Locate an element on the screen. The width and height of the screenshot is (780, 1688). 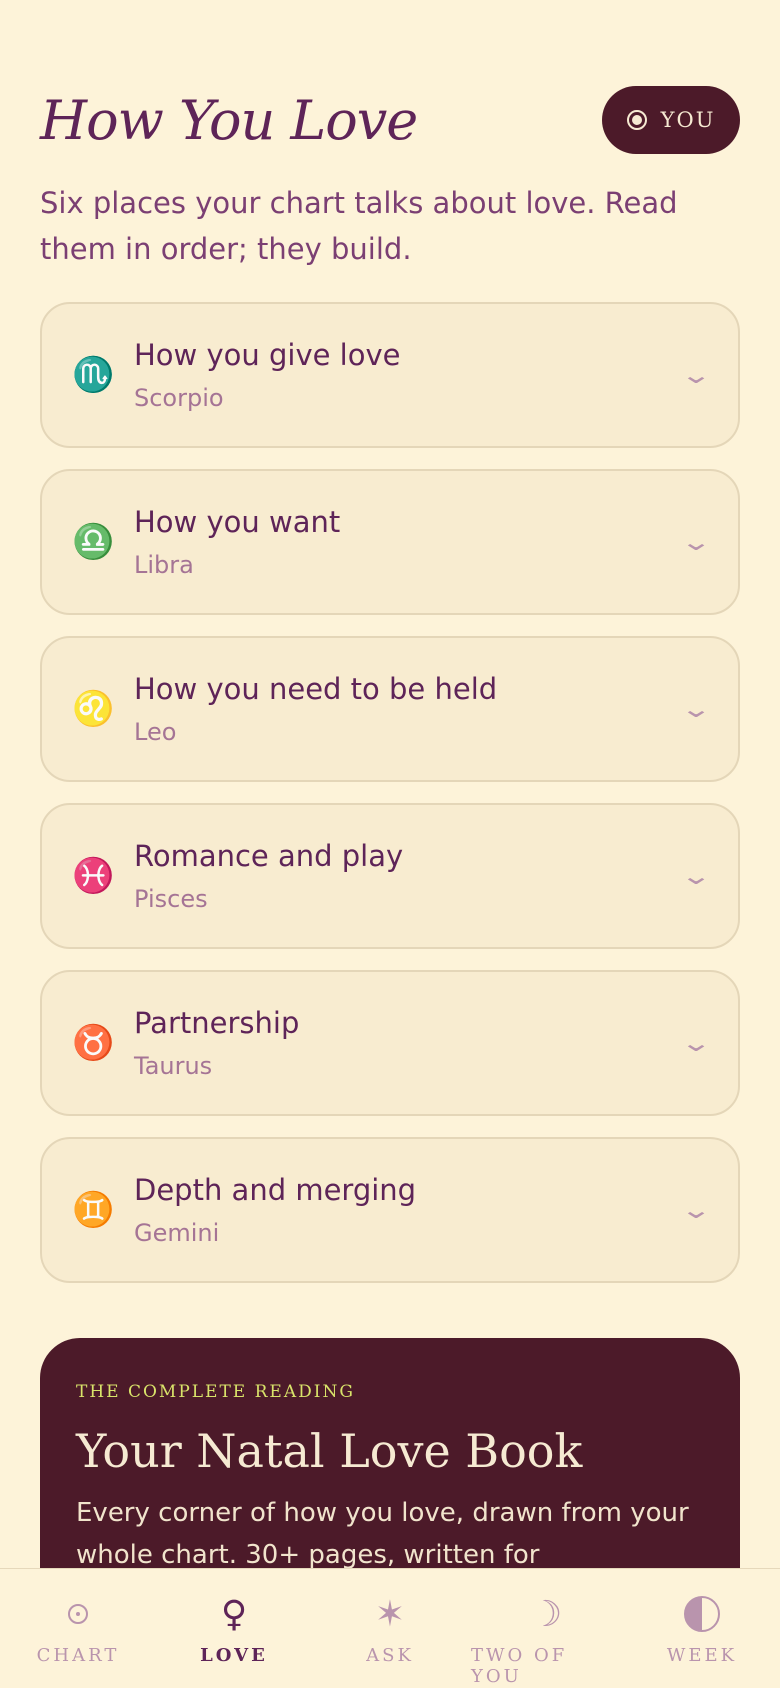
card-sign: Gemini is located at coordinates (177, 1233).